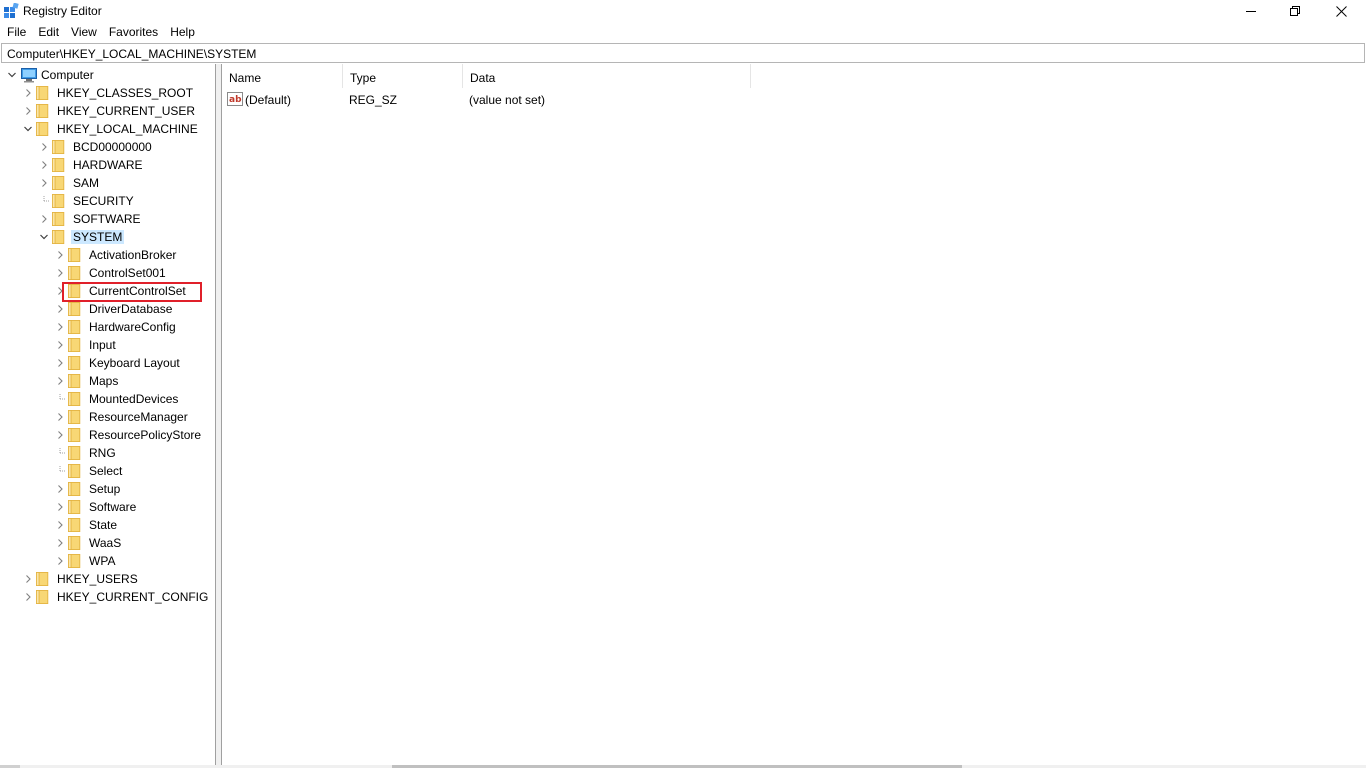  What do you see at coordinates (113, 507) in the screenshot?
I see `tree-item-label: Software` at bounding box center [113, 507].